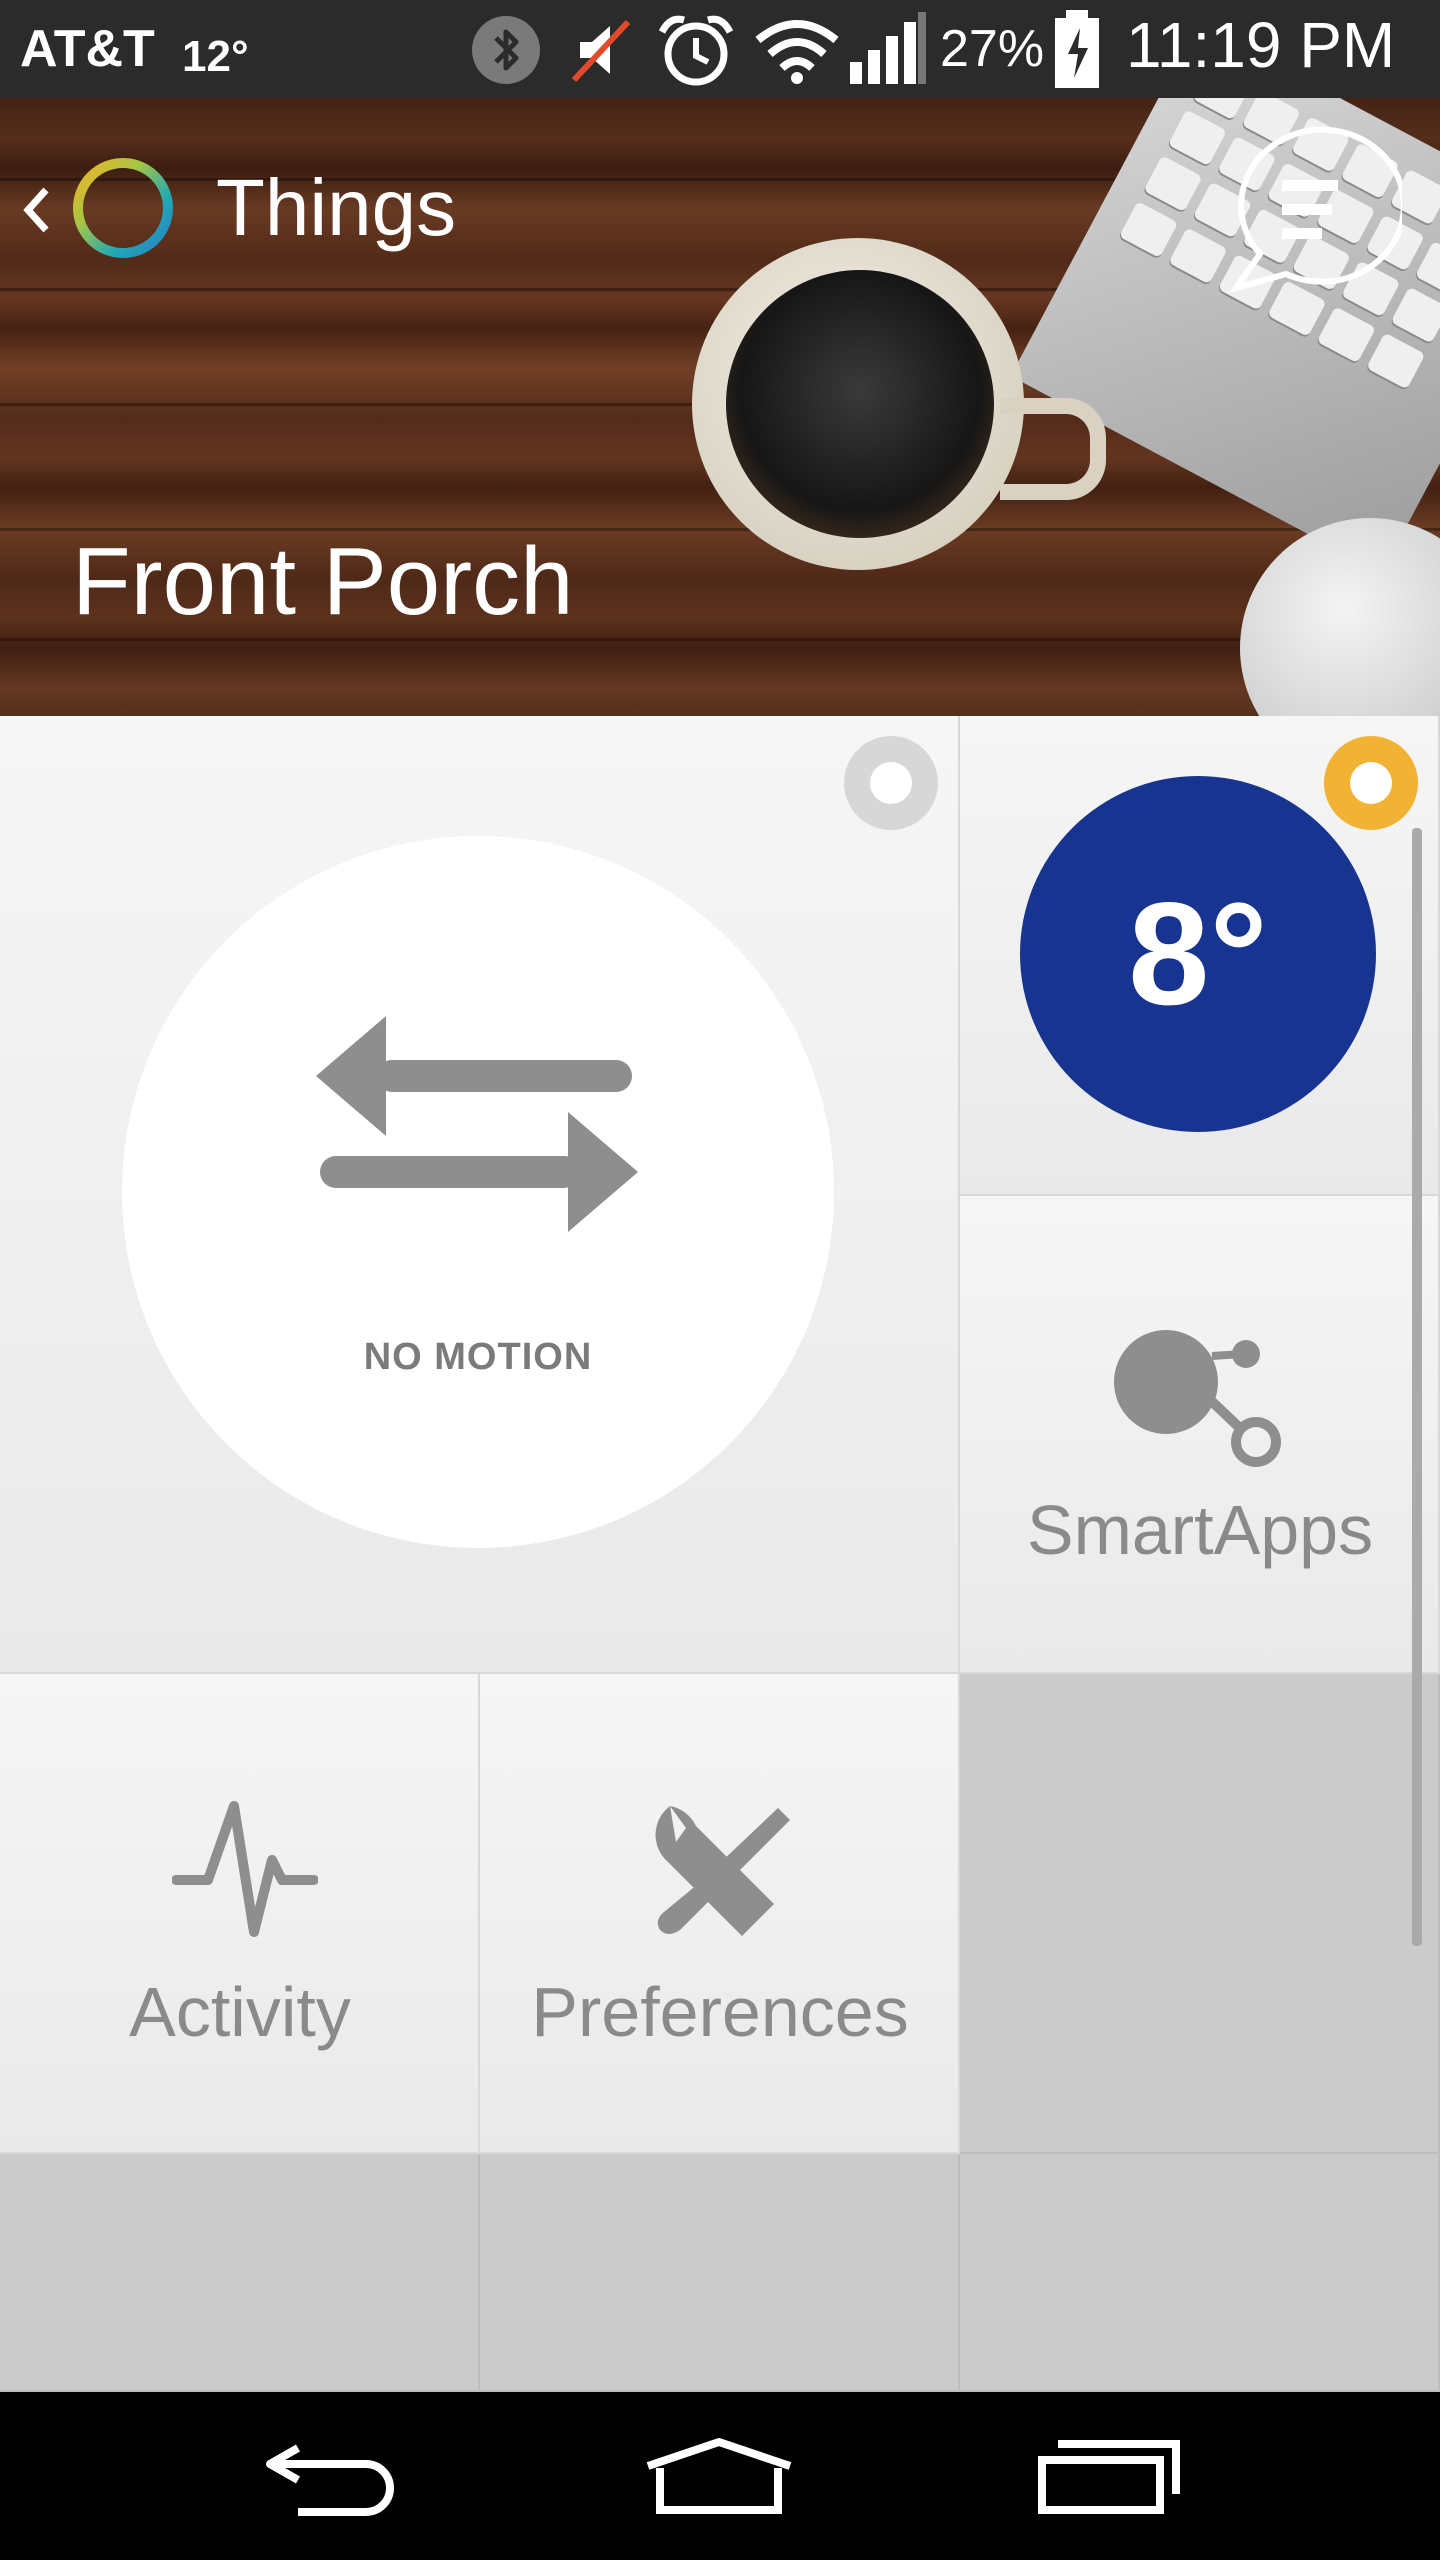  Describe the element at coordinates (992, 49) in the screenshot. I see `battery-percent: 27%` at that location.